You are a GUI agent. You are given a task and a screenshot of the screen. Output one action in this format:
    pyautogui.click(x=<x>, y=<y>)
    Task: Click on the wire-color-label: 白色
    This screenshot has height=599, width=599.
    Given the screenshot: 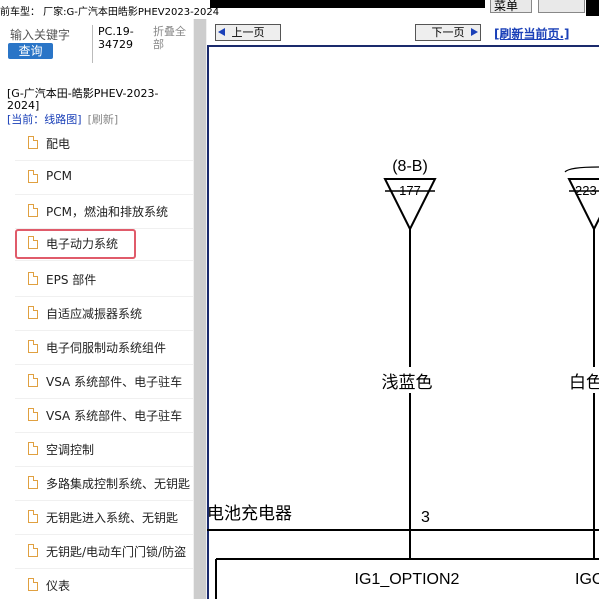 What is the action you would take?
    pyautogui.click(x=584, y=382)
    